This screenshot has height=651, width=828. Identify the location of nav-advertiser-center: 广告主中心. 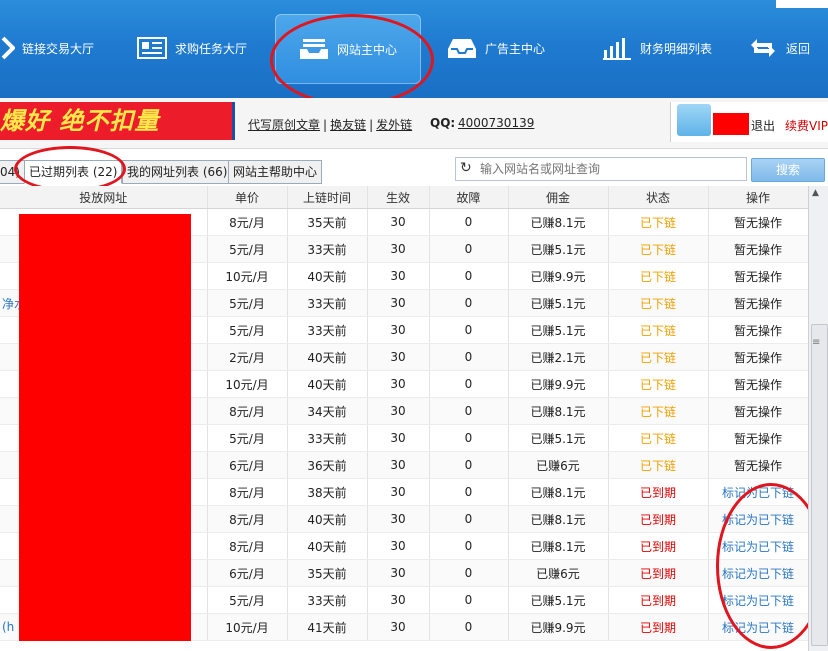
(496, 48).